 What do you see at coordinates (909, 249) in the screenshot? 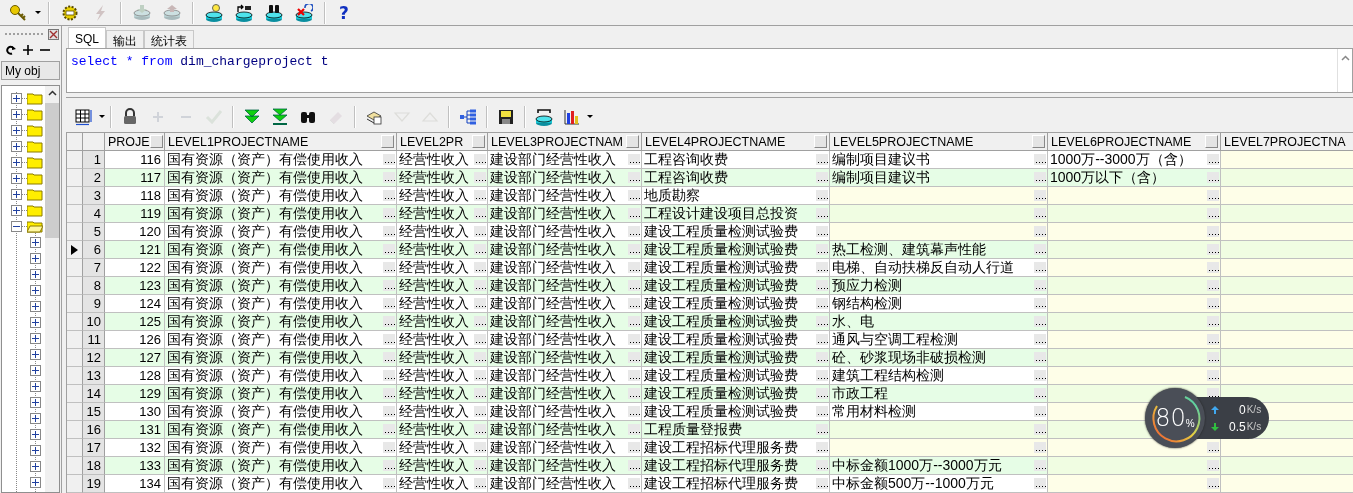
I see `table-cell-text: 热工检测、建筑幕声性能` at bounding box center [909, 249].